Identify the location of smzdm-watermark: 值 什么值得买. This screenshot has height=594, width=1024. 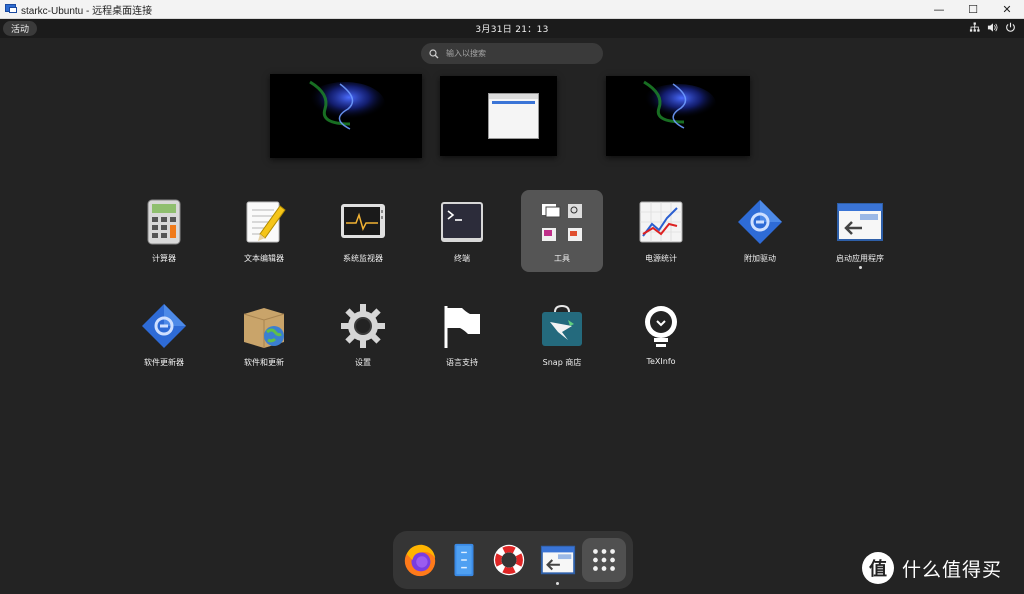
(932, 568).